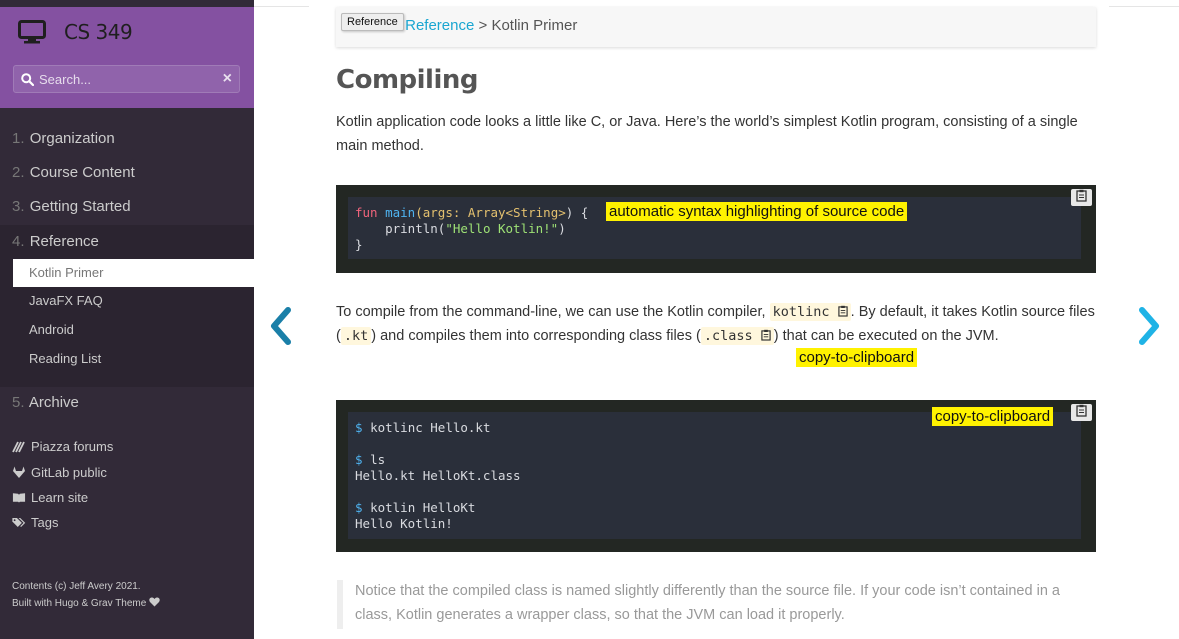 Image resolution: width=1179 pixels, height=639 pixels. I want to click on nav-number: 2., so click(18, 172).